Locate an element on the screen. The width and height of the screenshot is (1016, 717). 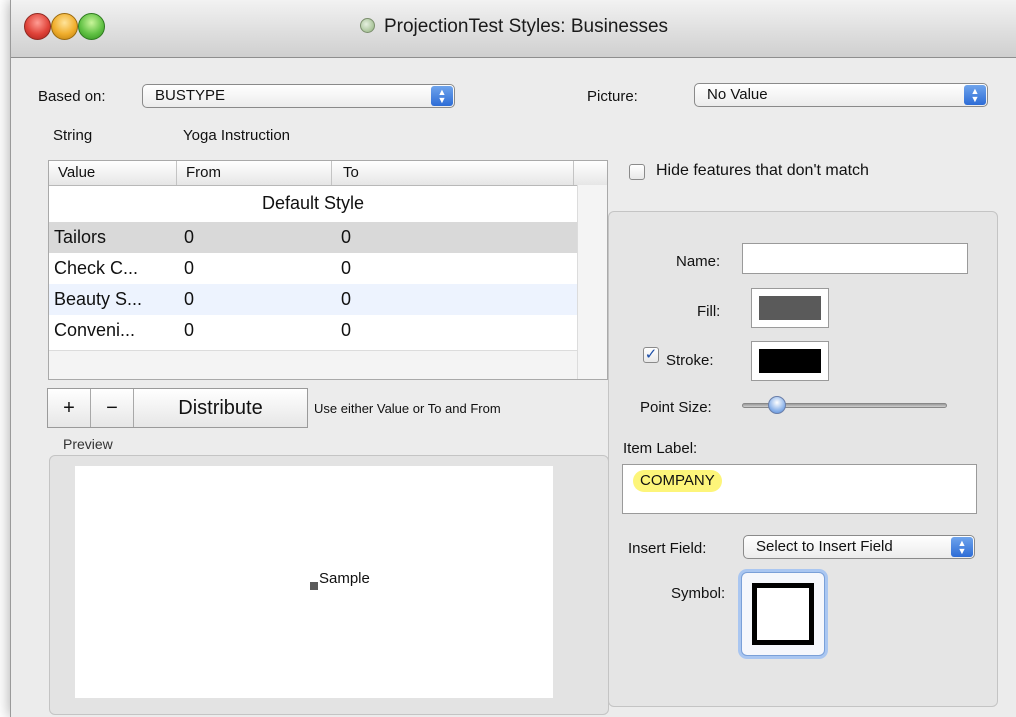
insert-field-label: Insert Field: is located at coordinates (667, 548).